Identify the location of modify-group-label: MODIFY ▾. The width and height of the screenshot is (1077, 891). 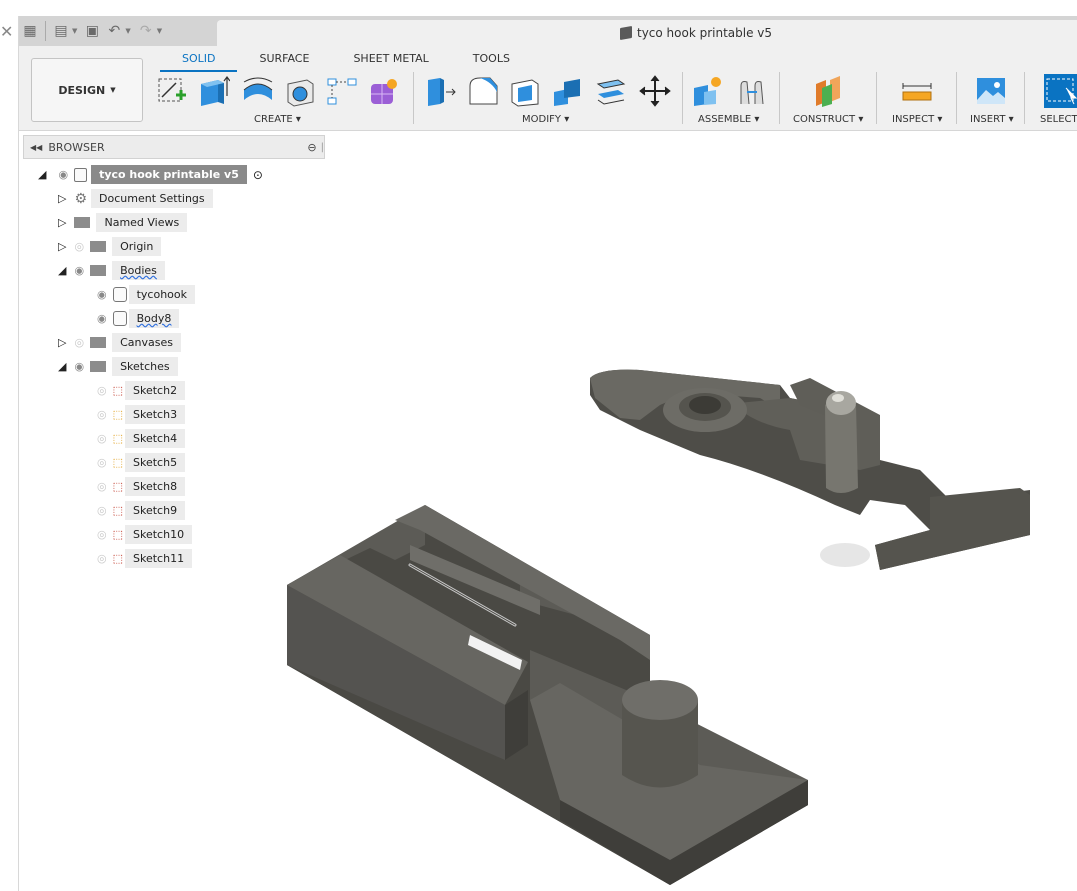
(545, 119).